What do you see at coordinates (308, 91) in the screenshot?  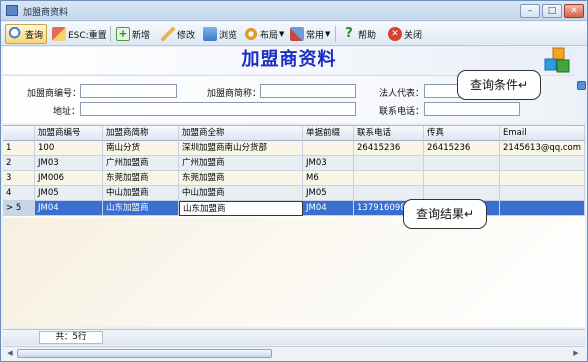 I see `short-name-input` at bounding box center [308, 91].